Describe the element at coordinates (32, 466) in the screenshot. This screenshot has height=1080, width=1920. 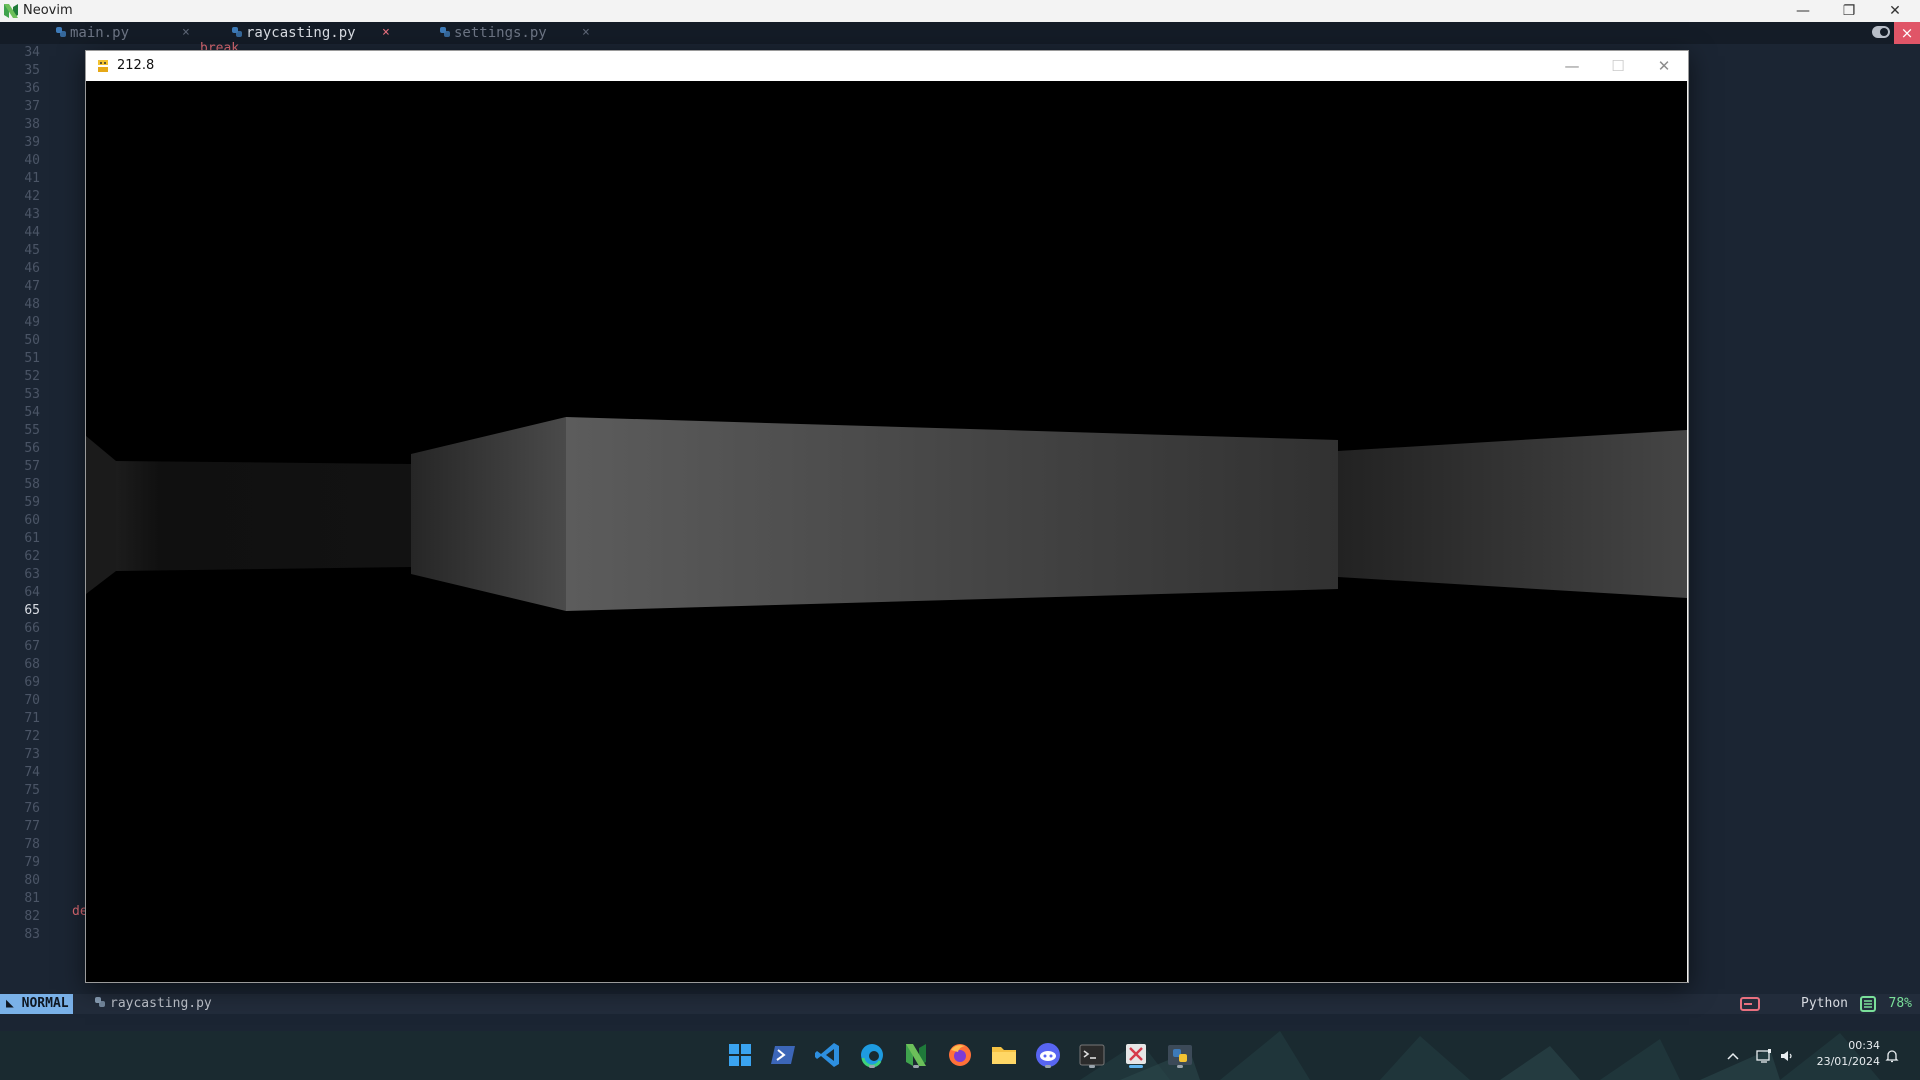
I see `line-number: 57` at that location.